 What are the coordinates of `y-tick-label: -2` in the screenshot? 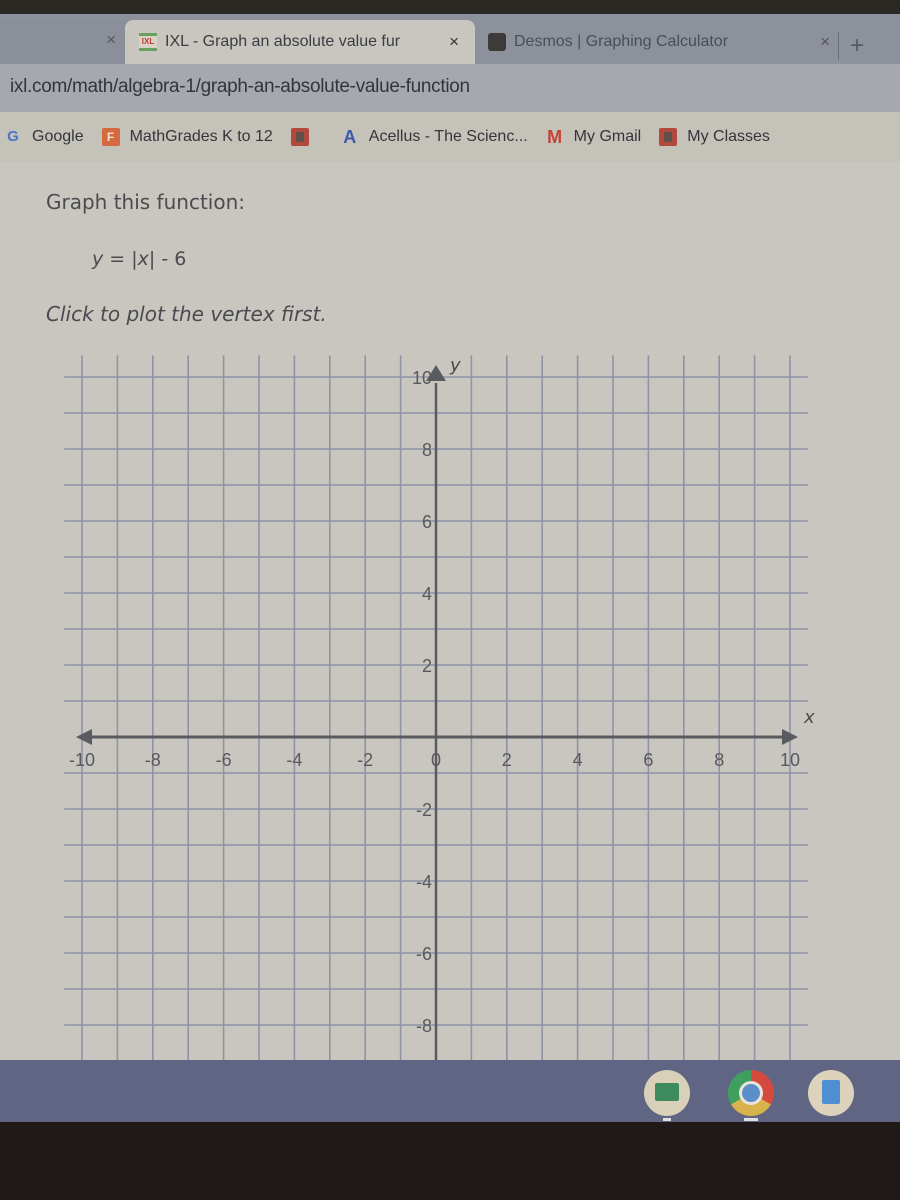 It's located at (424, 810).